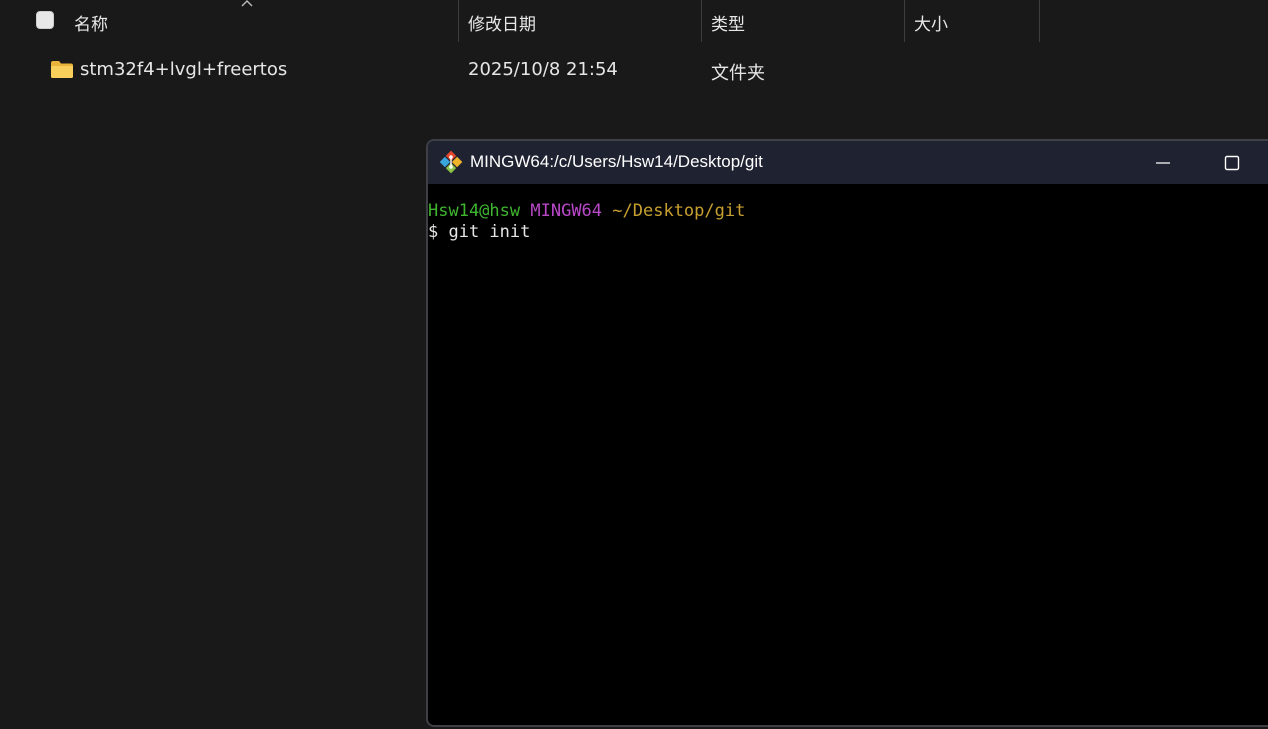 This screenshot has width=1268, height=729. What do you see at coordinates (45, 20) in the screenshot?
I see `select-all-checkbox` at bounding box center [45, 20].